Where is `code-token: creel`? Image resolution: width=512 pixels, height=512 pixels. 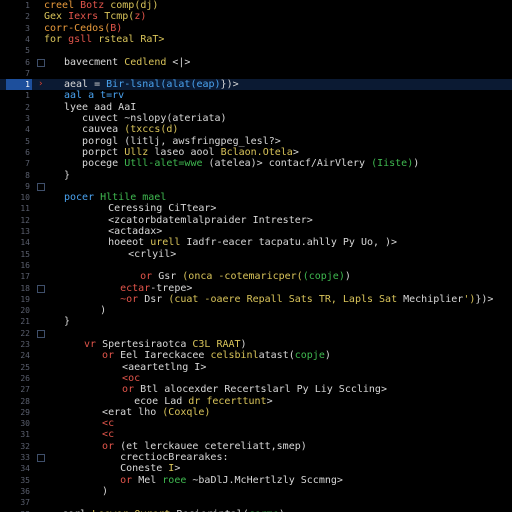 code-token: creel is located at coordinates (59, 5).